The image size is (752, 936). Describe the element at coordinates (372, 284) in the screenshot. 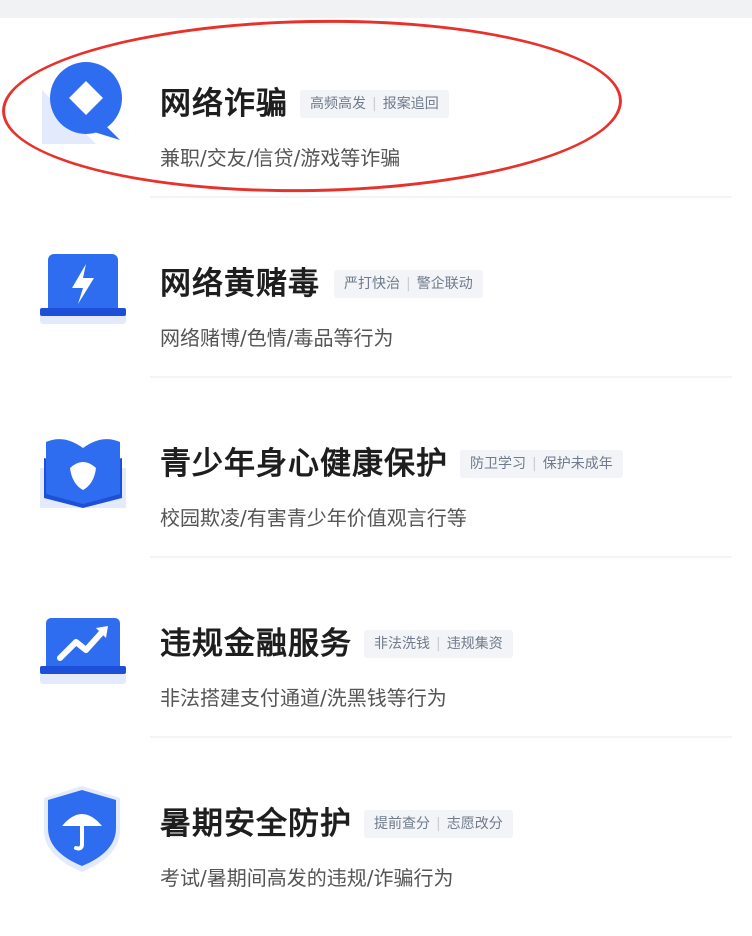

I see `tag: 严打快治` at that location.